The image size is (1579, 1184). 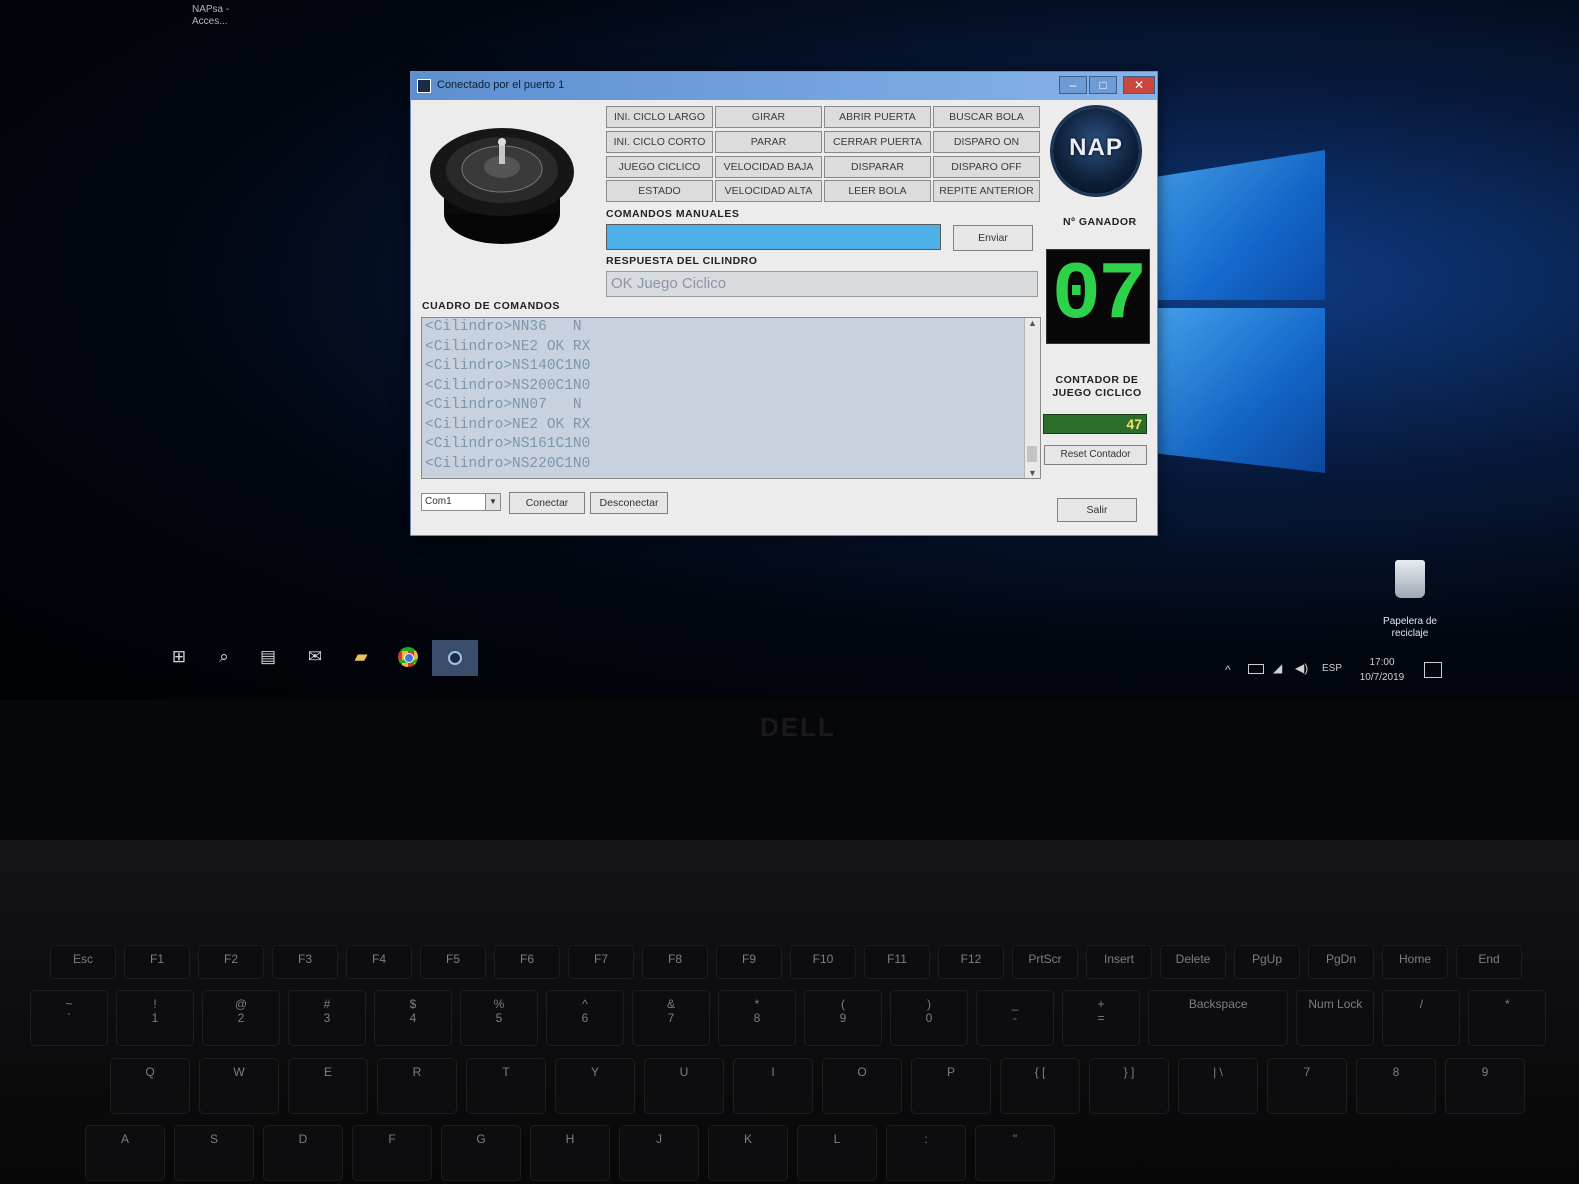 What do you see at coordinates (971, 962) in the screenshot?
I see `keyboard-key: F12` at bounding box center [971, 962].